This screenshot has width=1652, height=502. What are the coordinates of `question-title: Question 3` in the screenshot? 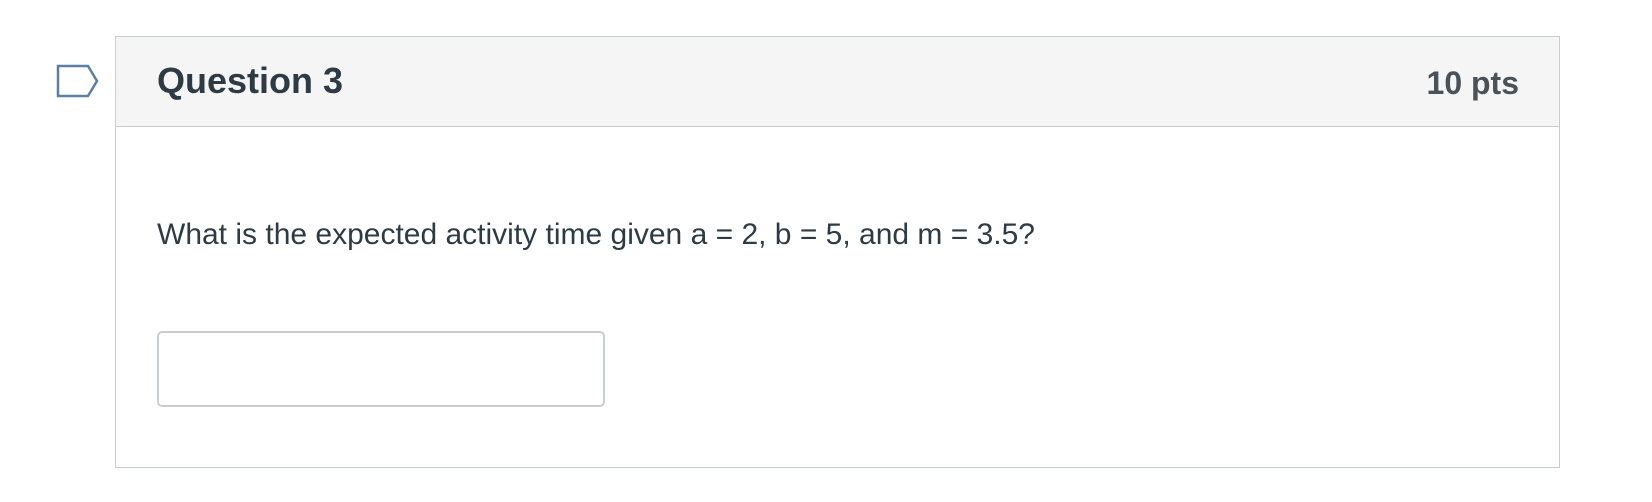 It's located at (250, 80).